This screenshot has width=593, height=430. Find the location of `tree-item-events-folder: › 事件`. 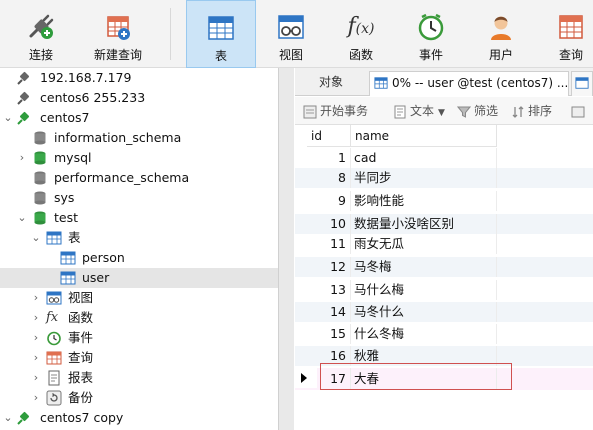

tree-item-events-folder: › 事件 is located at coordinates (139, 338).